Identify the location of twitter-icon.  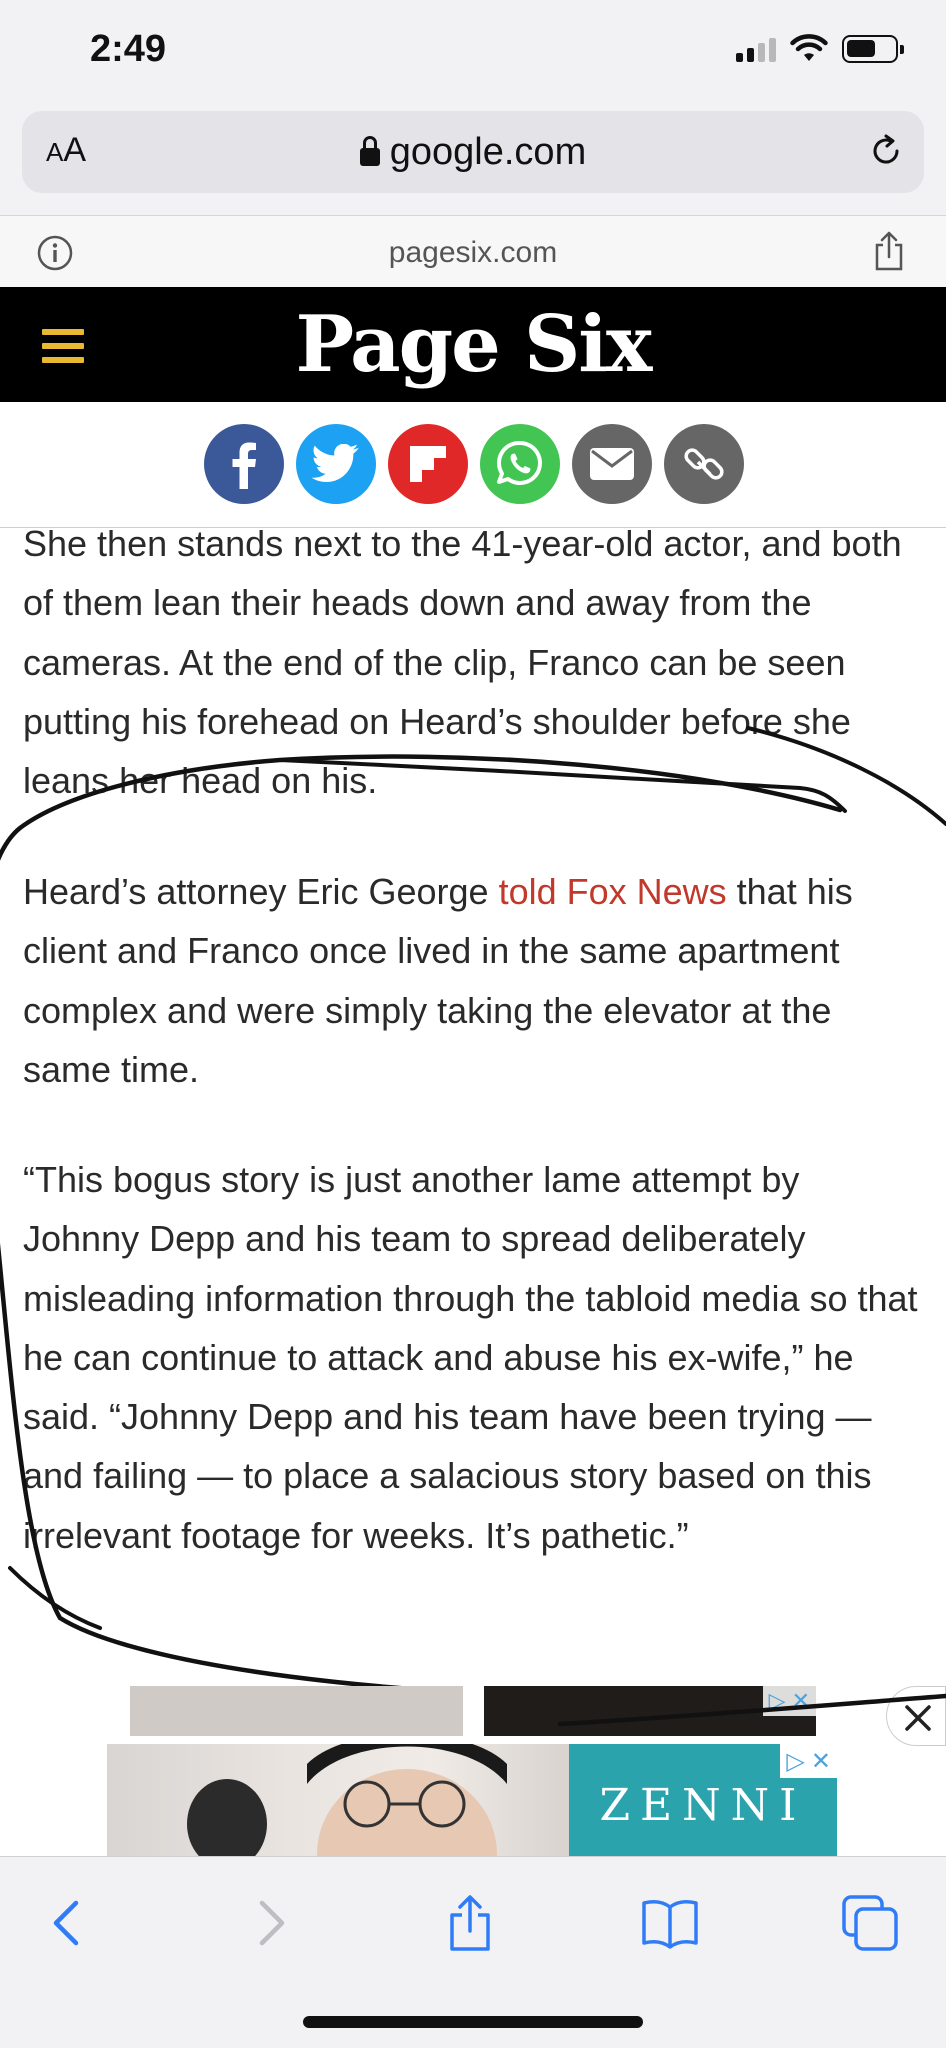
(335, 463).